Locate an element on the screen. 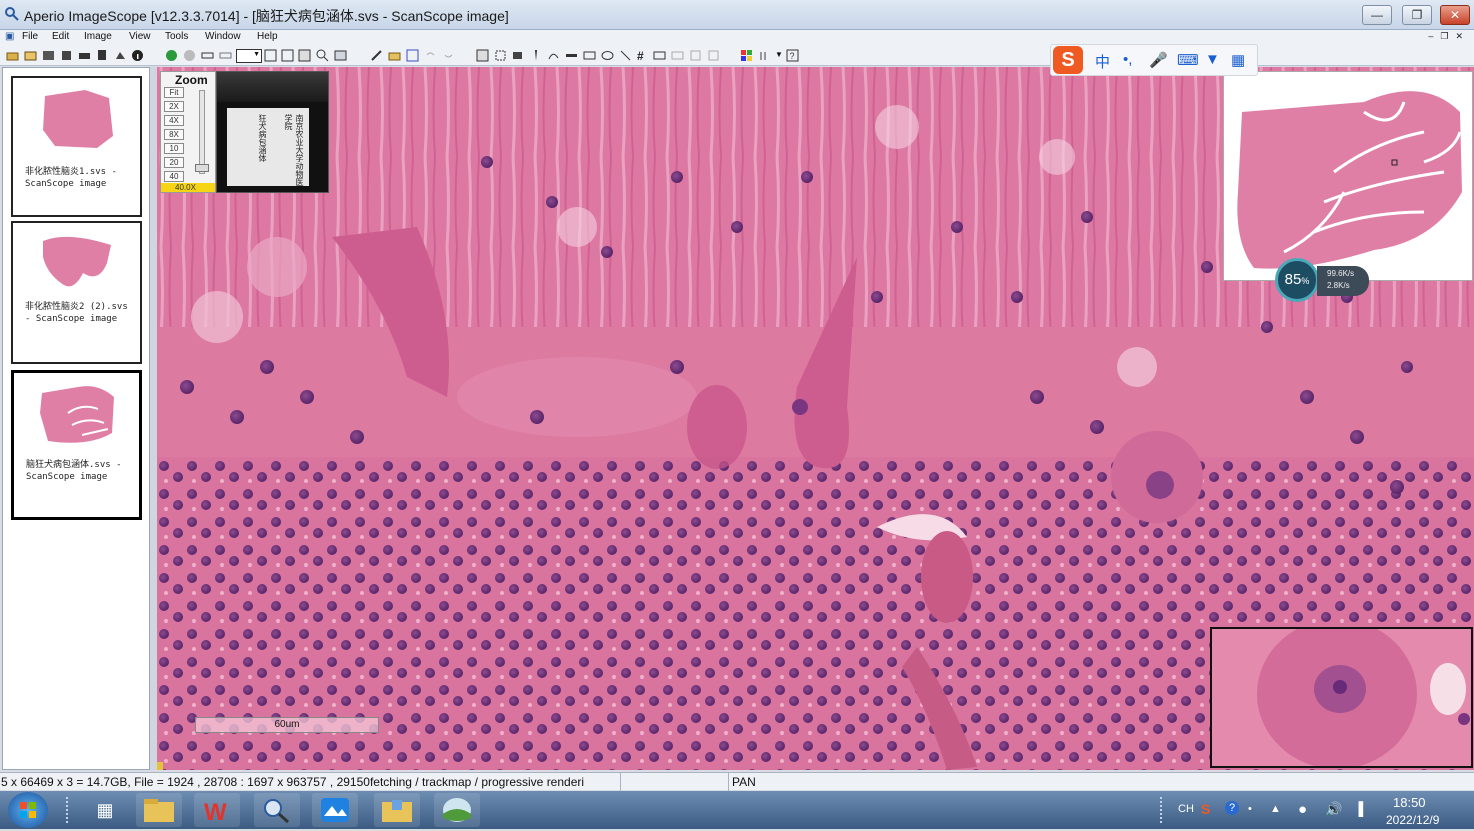 This screenshot has height=831, width=1474. file-explorer-icon is located at coordinates (159, 810).